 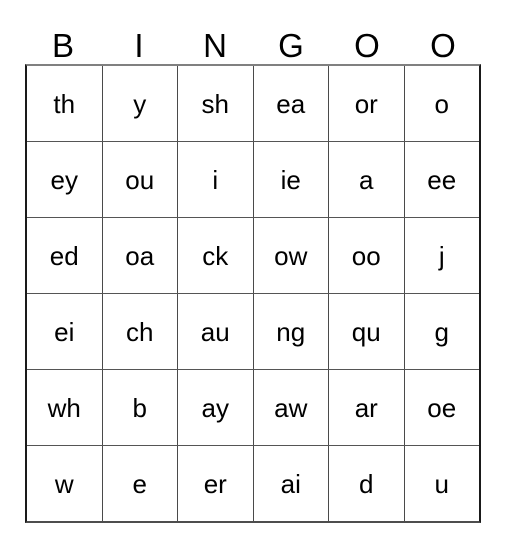 I want to click on bingo-row: w e er ai d u, so click(x=253, y=483).